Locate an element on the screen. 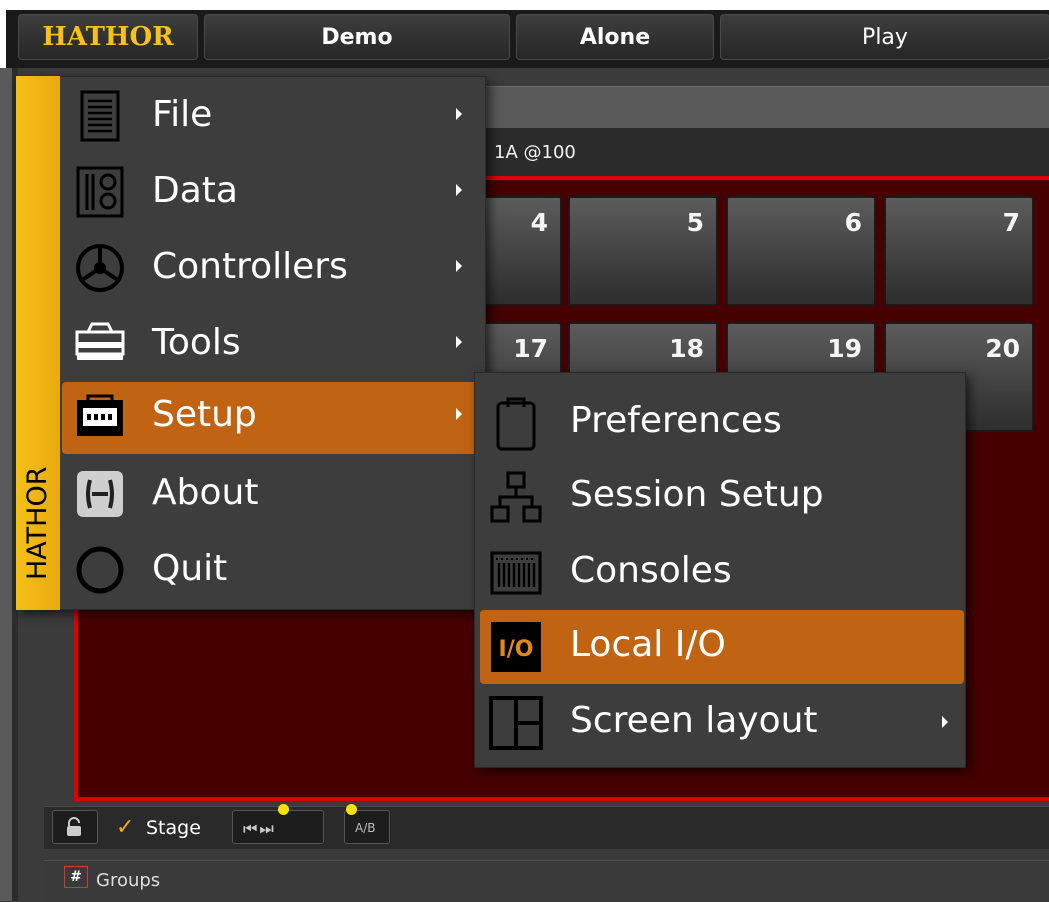 Image resolution: width=1049 pixels, height=902 pixels. cue-label: 1A @100 is located at coordinates (535, 152).